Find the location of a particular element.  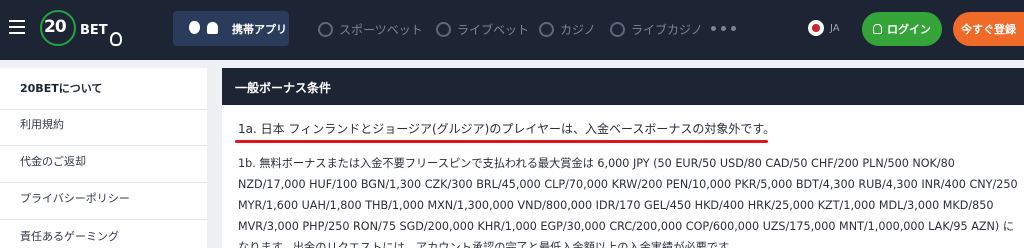

sidebar-item-refund: 代金のご返却 is located at coordinates (103, 162).